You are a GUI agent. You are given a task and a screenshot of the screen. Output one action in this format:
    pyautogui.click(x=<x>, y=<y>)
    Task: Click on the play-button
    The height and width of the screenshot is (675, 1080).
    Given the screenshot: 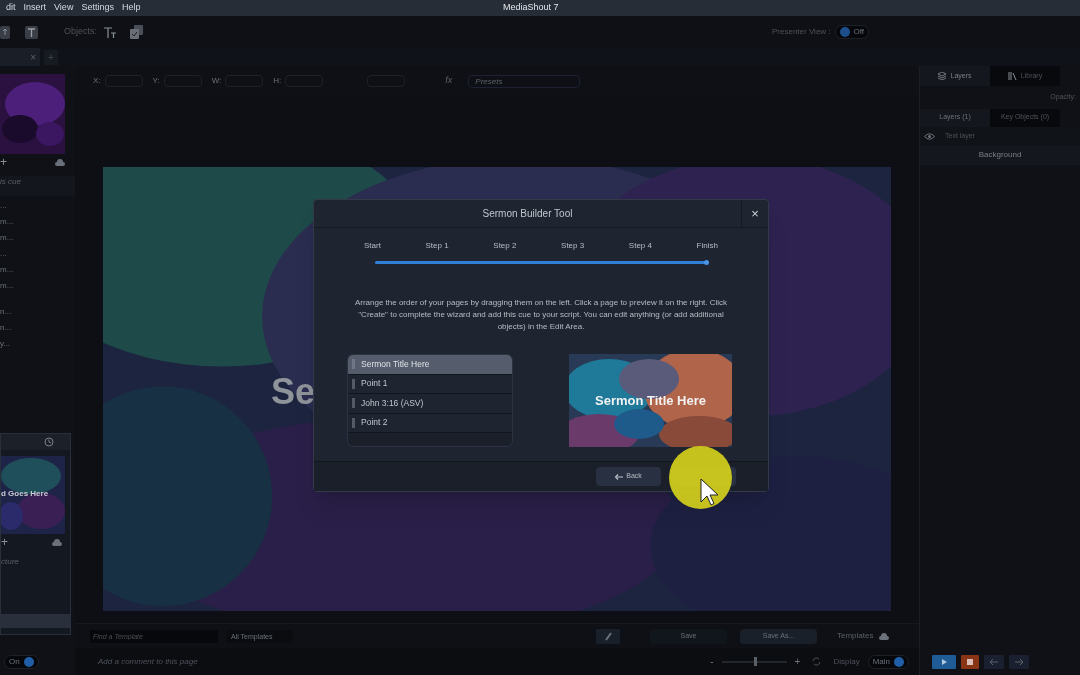 What is the action you would take?
    pyautogui.click(x=944, y=661)
    